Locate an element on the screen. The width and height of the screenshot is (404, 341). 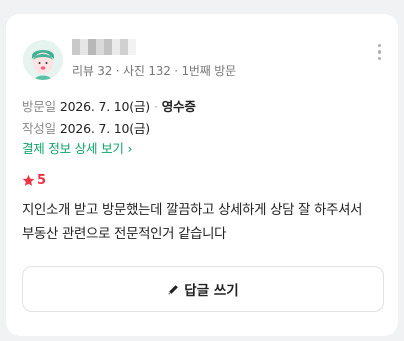
written-date-row: 작성일 2026. 7. 10(금) is located at coordinates (86, 127).